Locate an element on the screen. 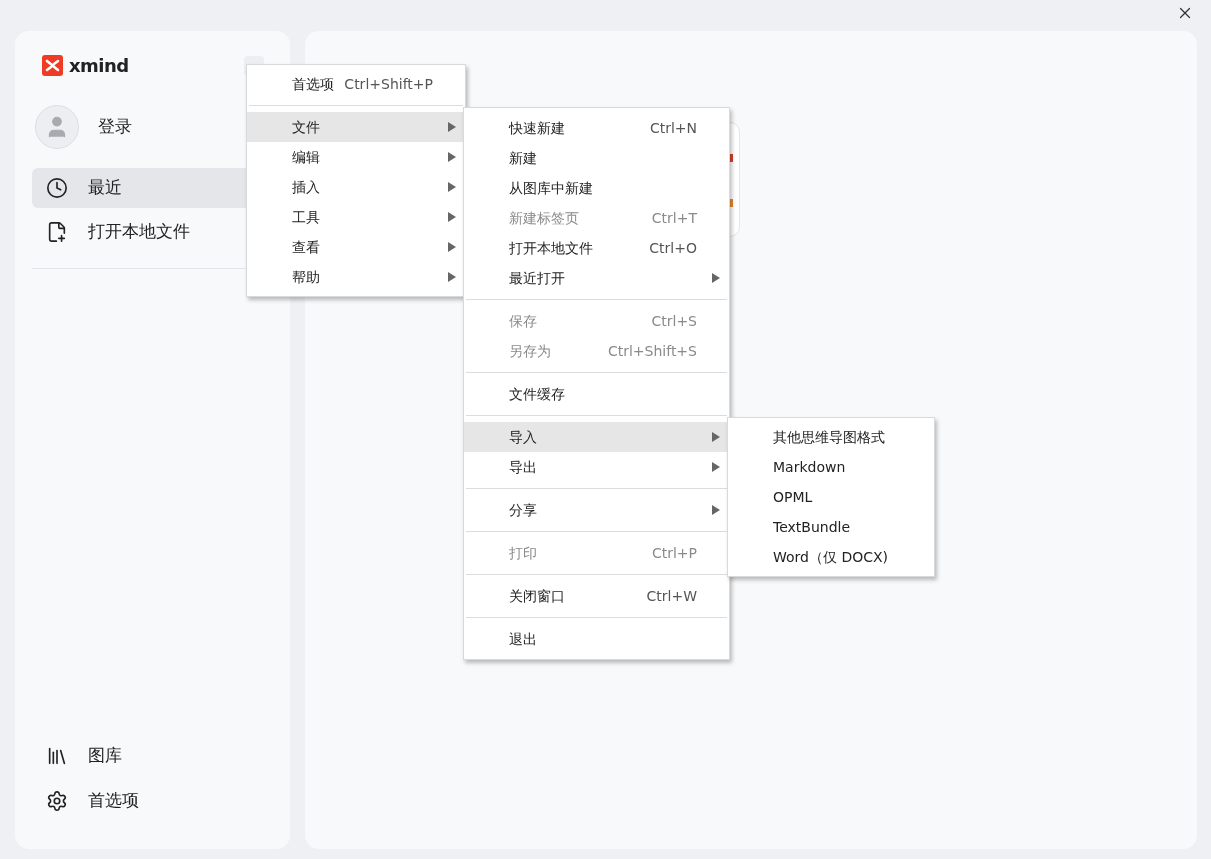 This screenshot has height=859, width=1211. menu-item: 打开本地文件 Ctrl+O is located at coordinates (596, 248).